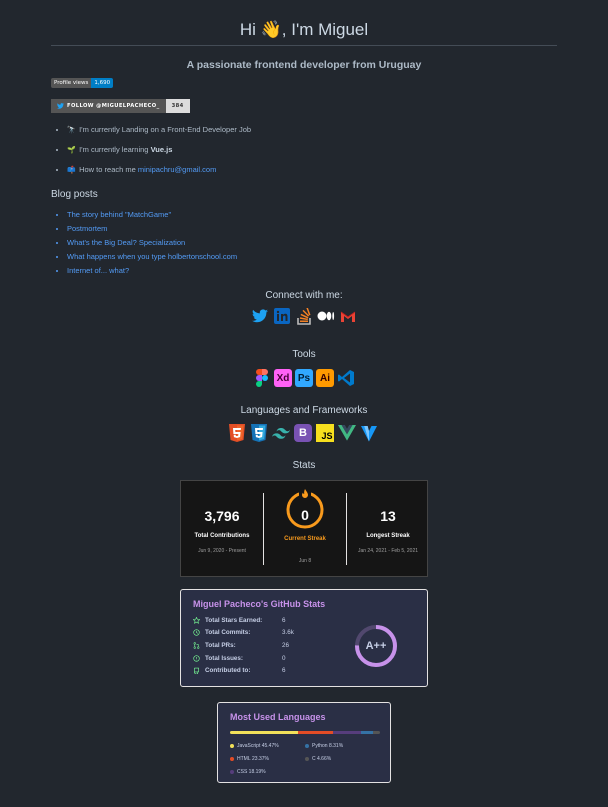  Describe the element at coordinates (161, 149) in the screenshot. I see `learning-tech: Vue.js` at that location.